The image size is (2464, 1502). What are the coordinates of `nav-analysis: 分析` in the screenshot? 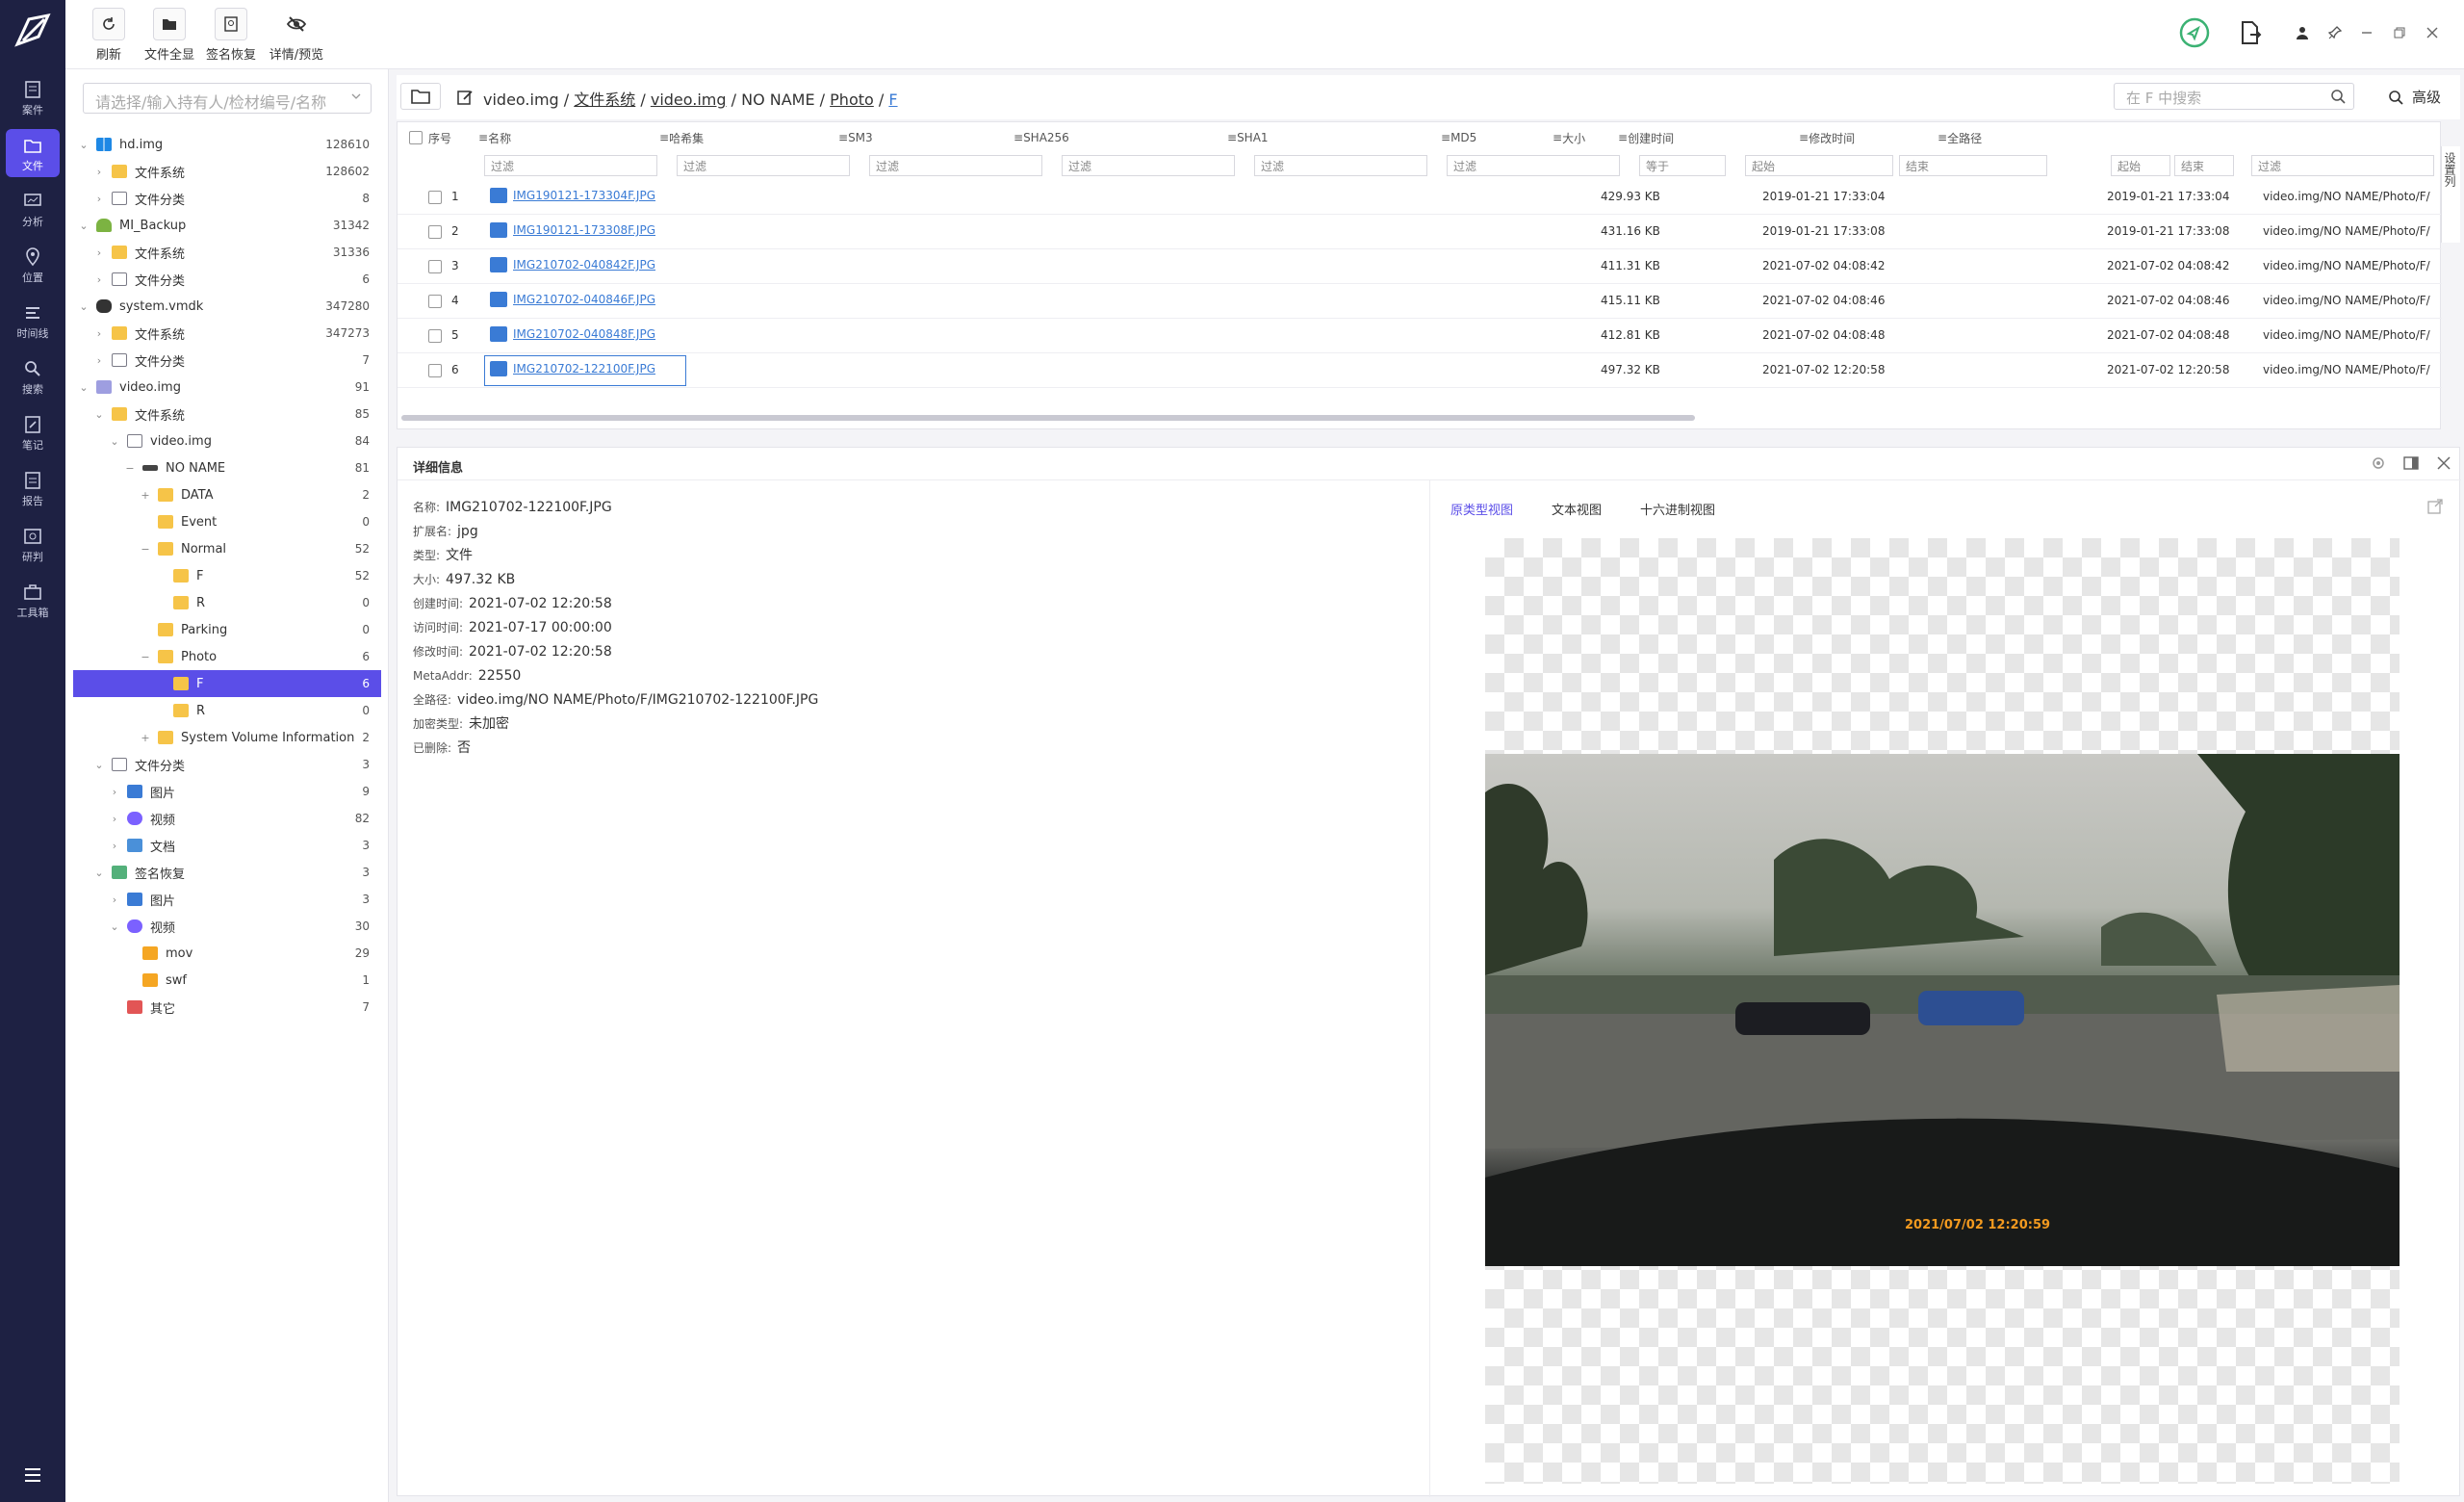 It's located at (33, 209).